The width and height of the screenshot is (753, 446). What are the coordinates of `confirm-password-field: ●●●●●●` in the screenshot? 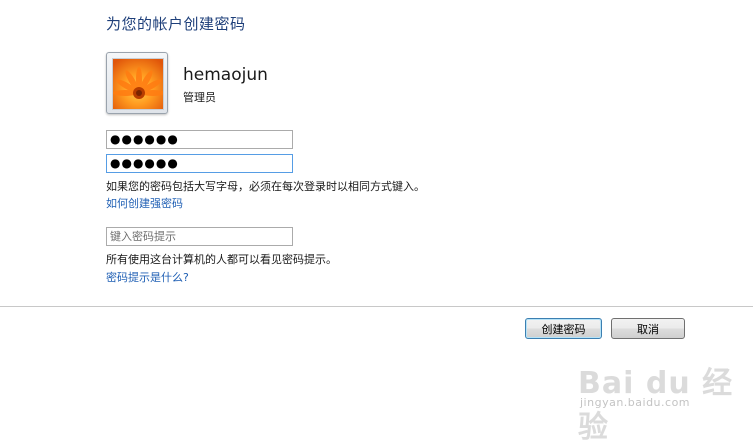 It's located at (199, 163).